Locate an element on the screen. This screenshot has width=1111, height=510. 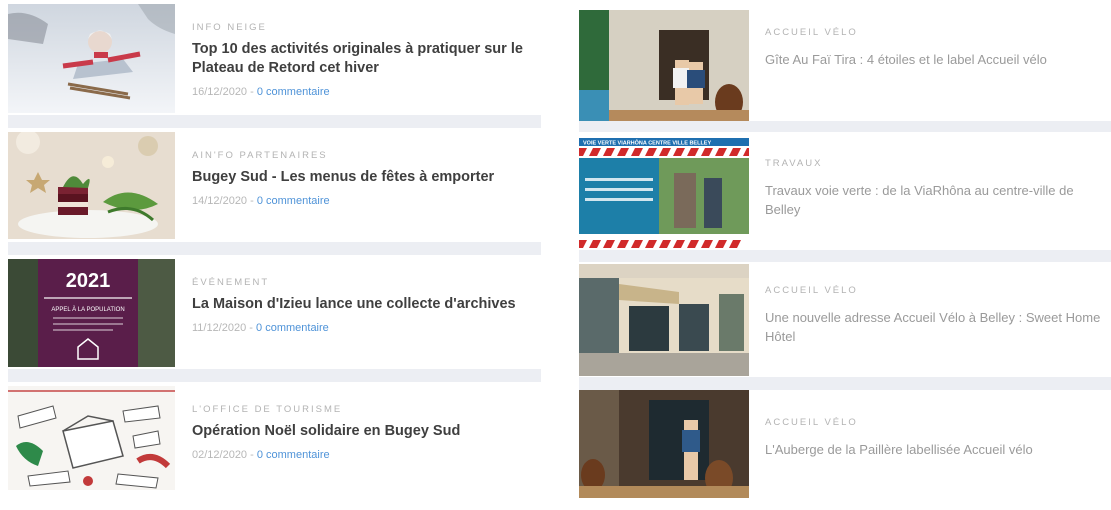
article-meta: 14/12/2020 - 0 commentaire is located at coordinates (361, 201).